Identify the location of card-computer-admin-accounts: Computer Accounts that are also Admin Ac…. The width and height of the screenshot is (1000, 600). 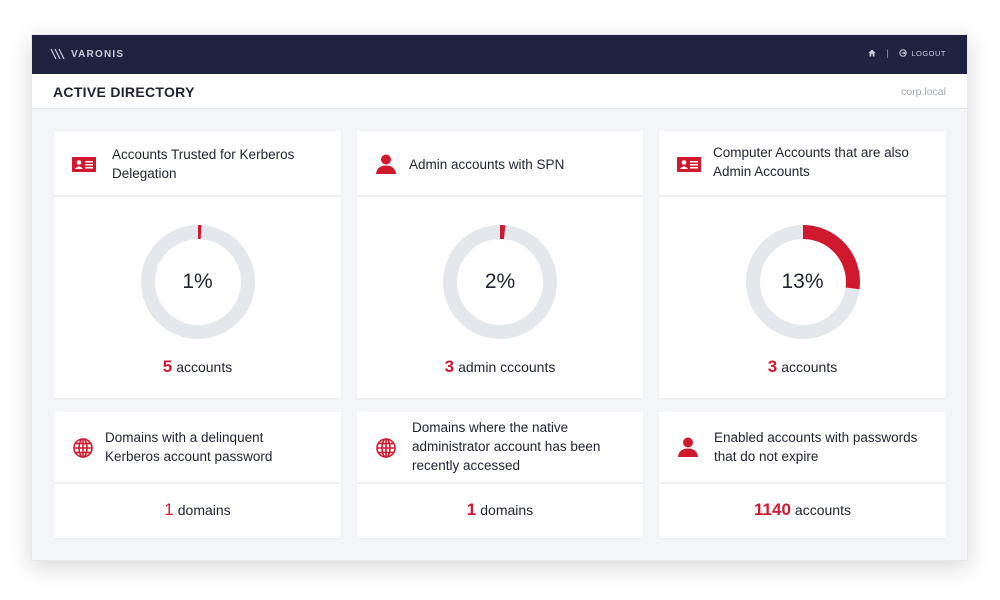
(802, 264).